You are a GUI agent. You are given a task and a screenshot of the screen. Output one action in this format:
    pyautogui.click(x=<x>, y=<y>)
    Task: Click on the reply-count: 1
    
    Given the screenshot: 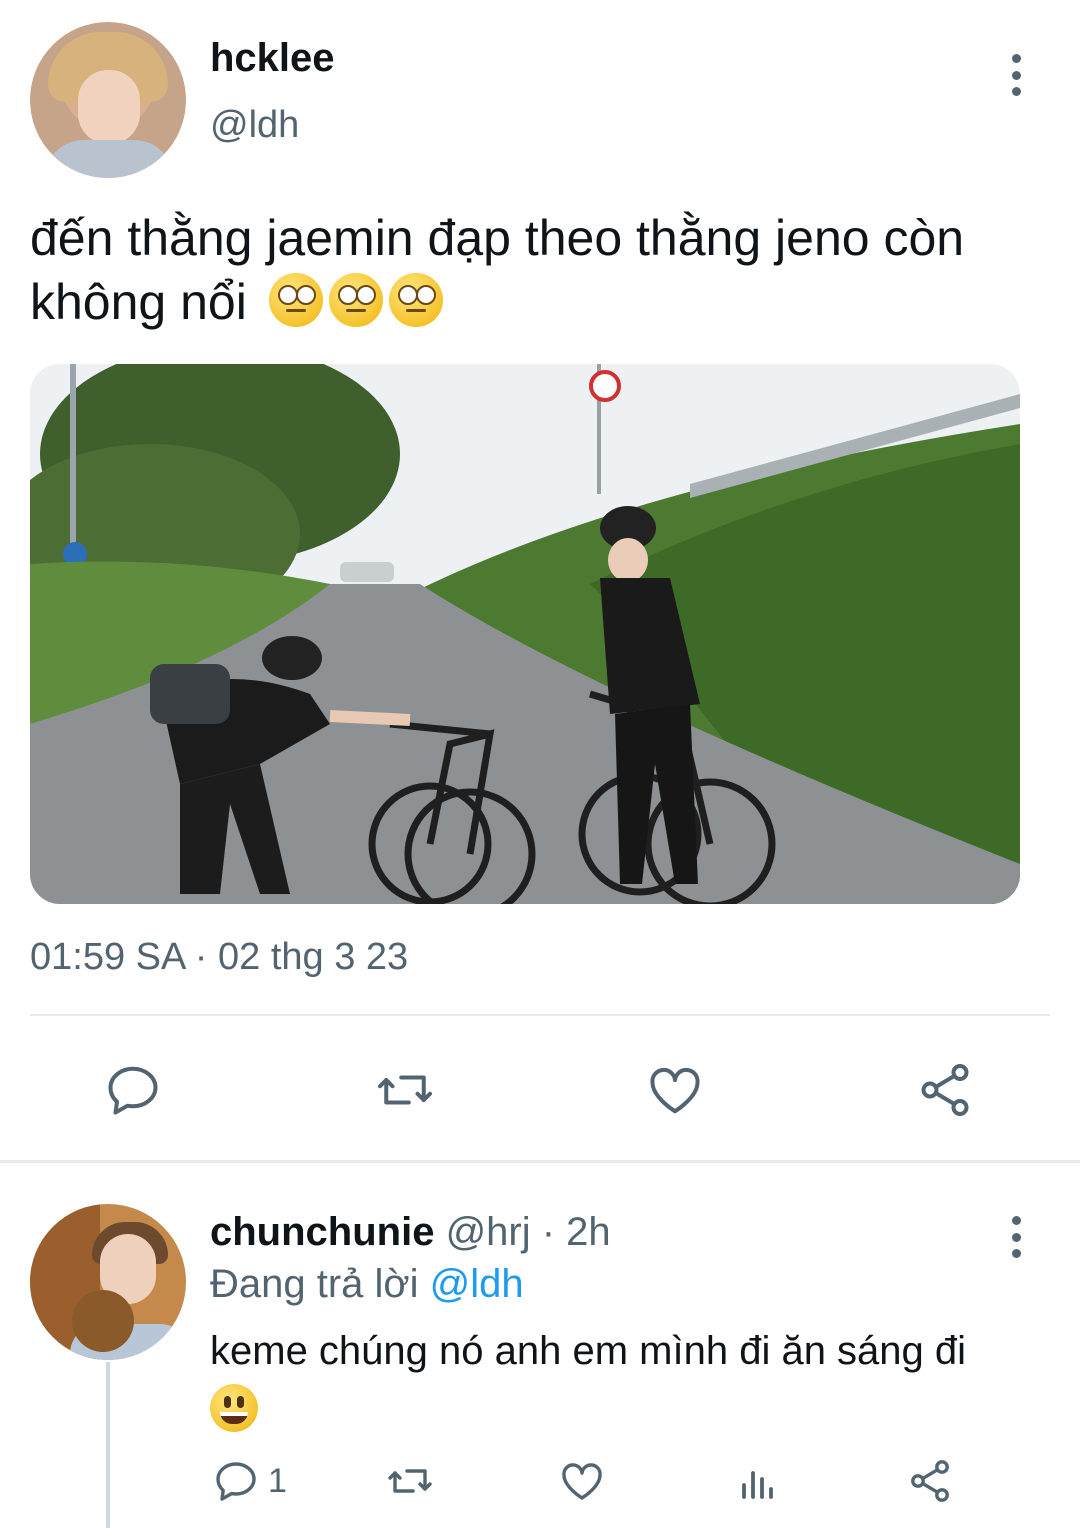 What is the action you would take?
    pyautogui.click(x=277, y=1480)
    